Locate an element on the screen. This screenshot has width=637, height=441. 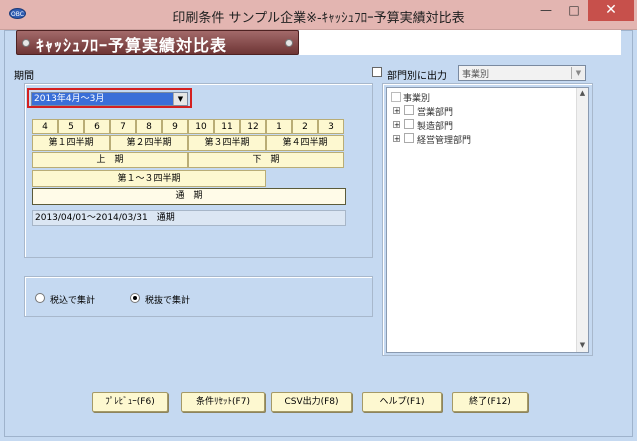
quarters-1-to-3-button: 第１～３四半期 is located at coordinates (149, 178).